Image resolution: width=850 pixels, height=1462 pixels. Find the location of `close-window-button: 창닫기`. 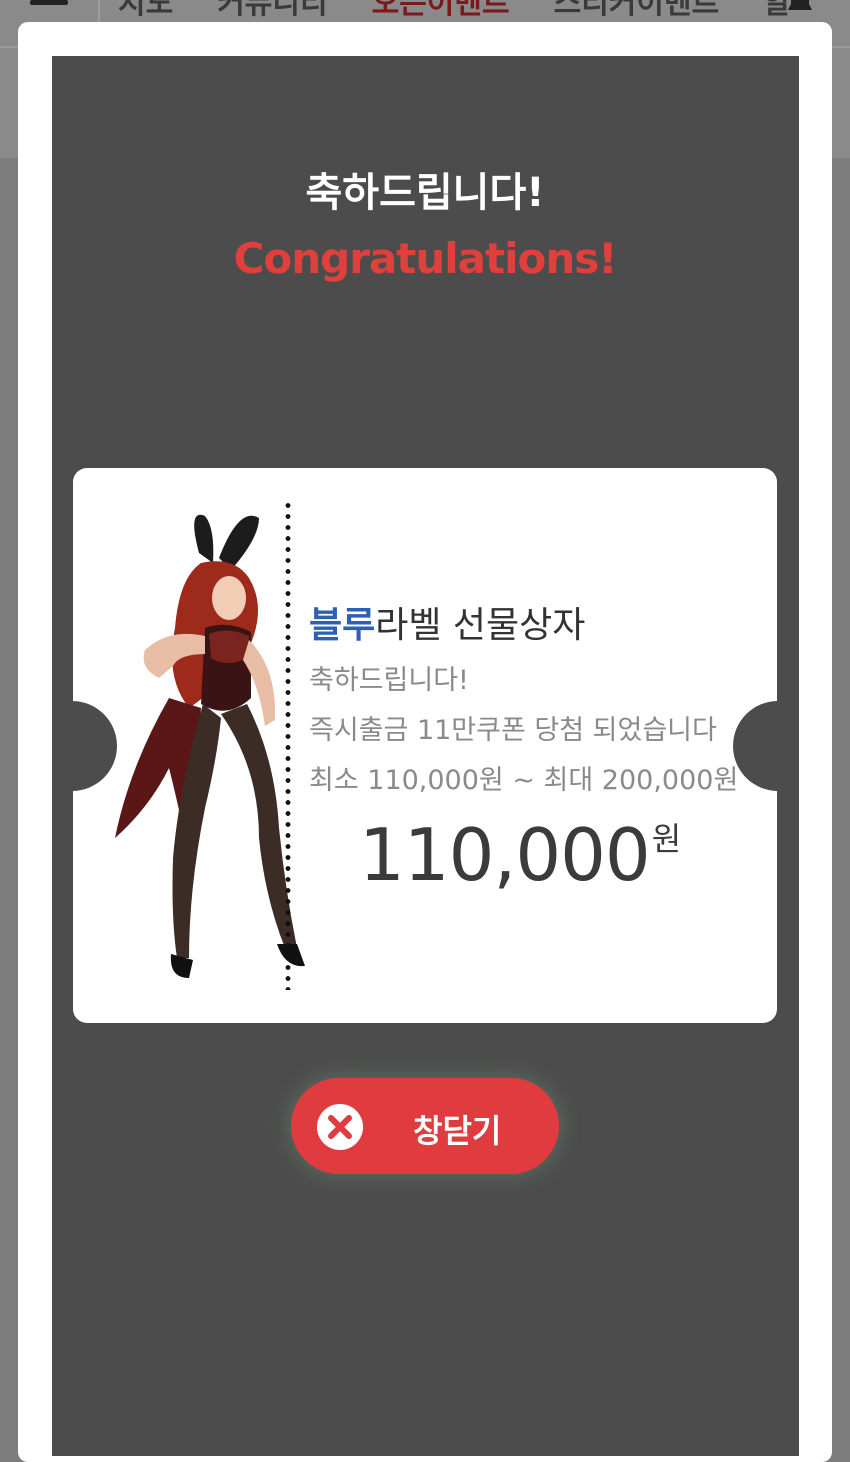

close-window-button: 창닫기 is located at coordinates (425, 1126).